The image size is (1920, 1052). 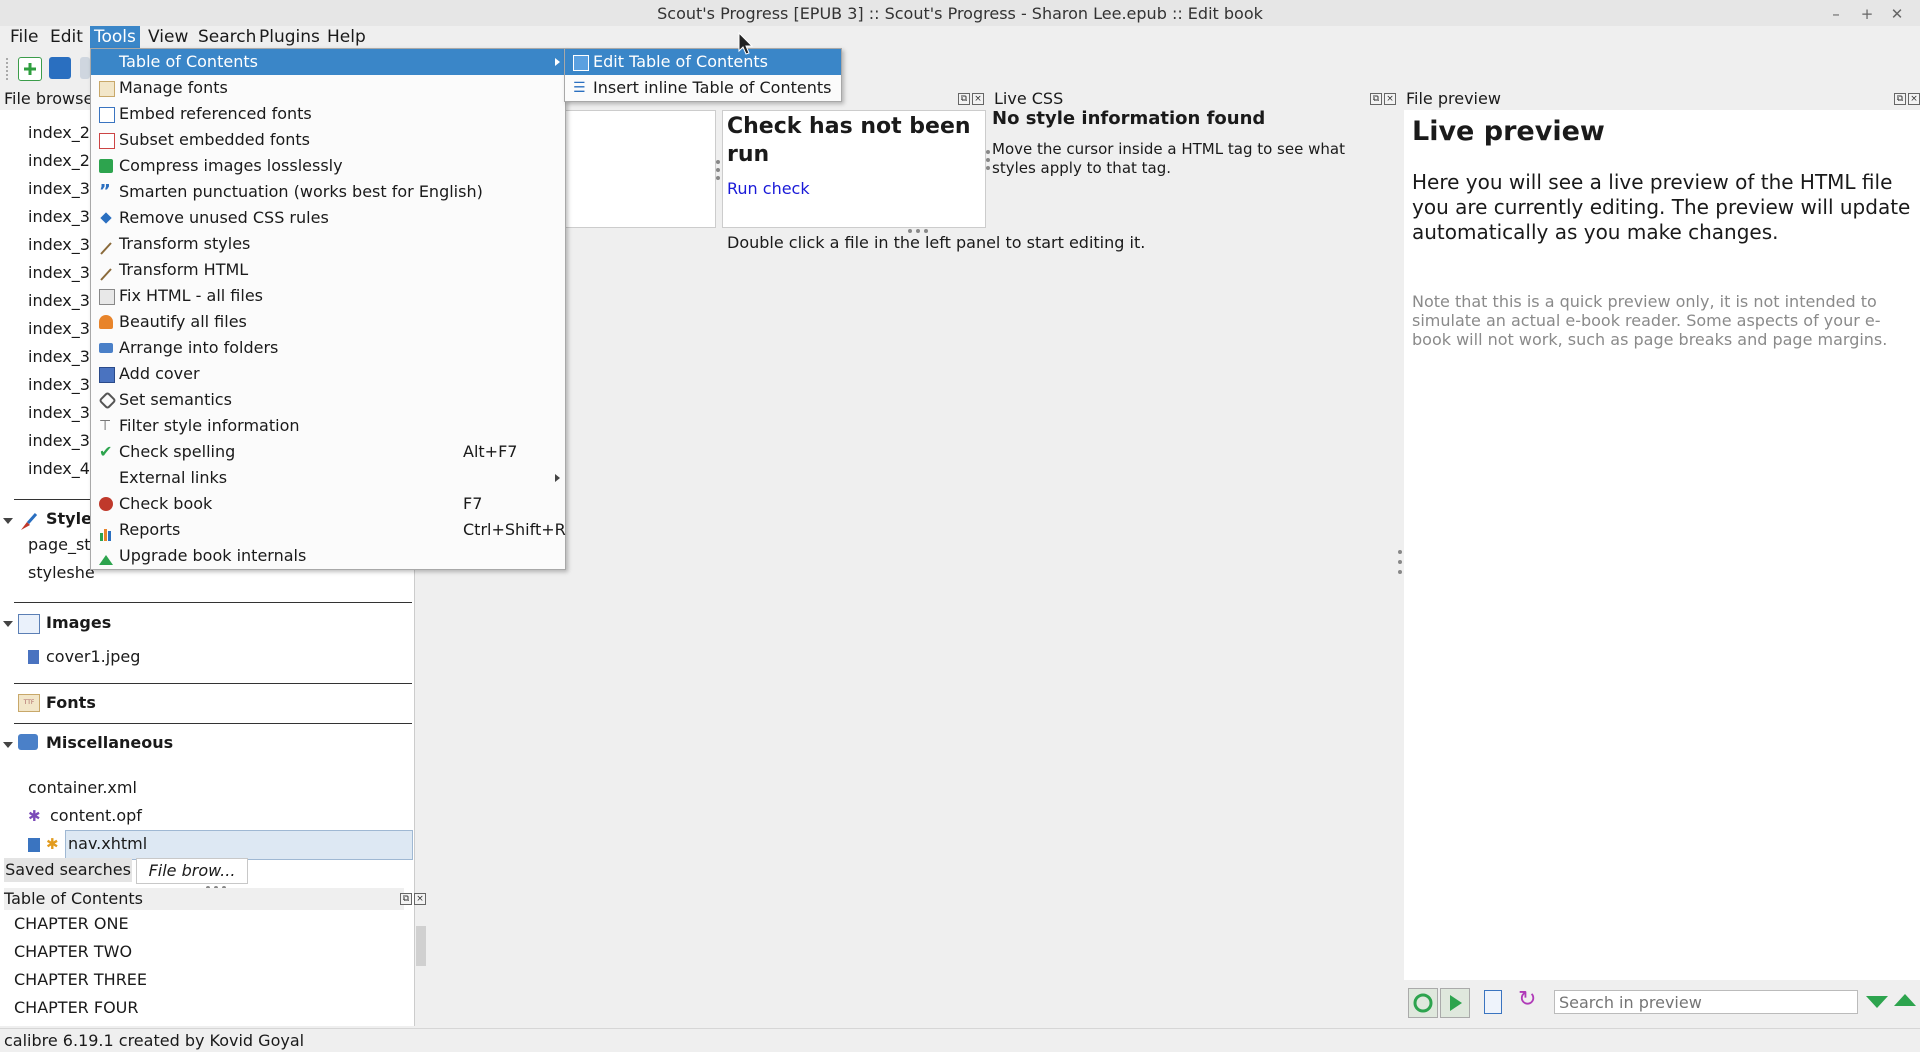 I want to click on menu-edit: Edit, so click(x=66, y=37).